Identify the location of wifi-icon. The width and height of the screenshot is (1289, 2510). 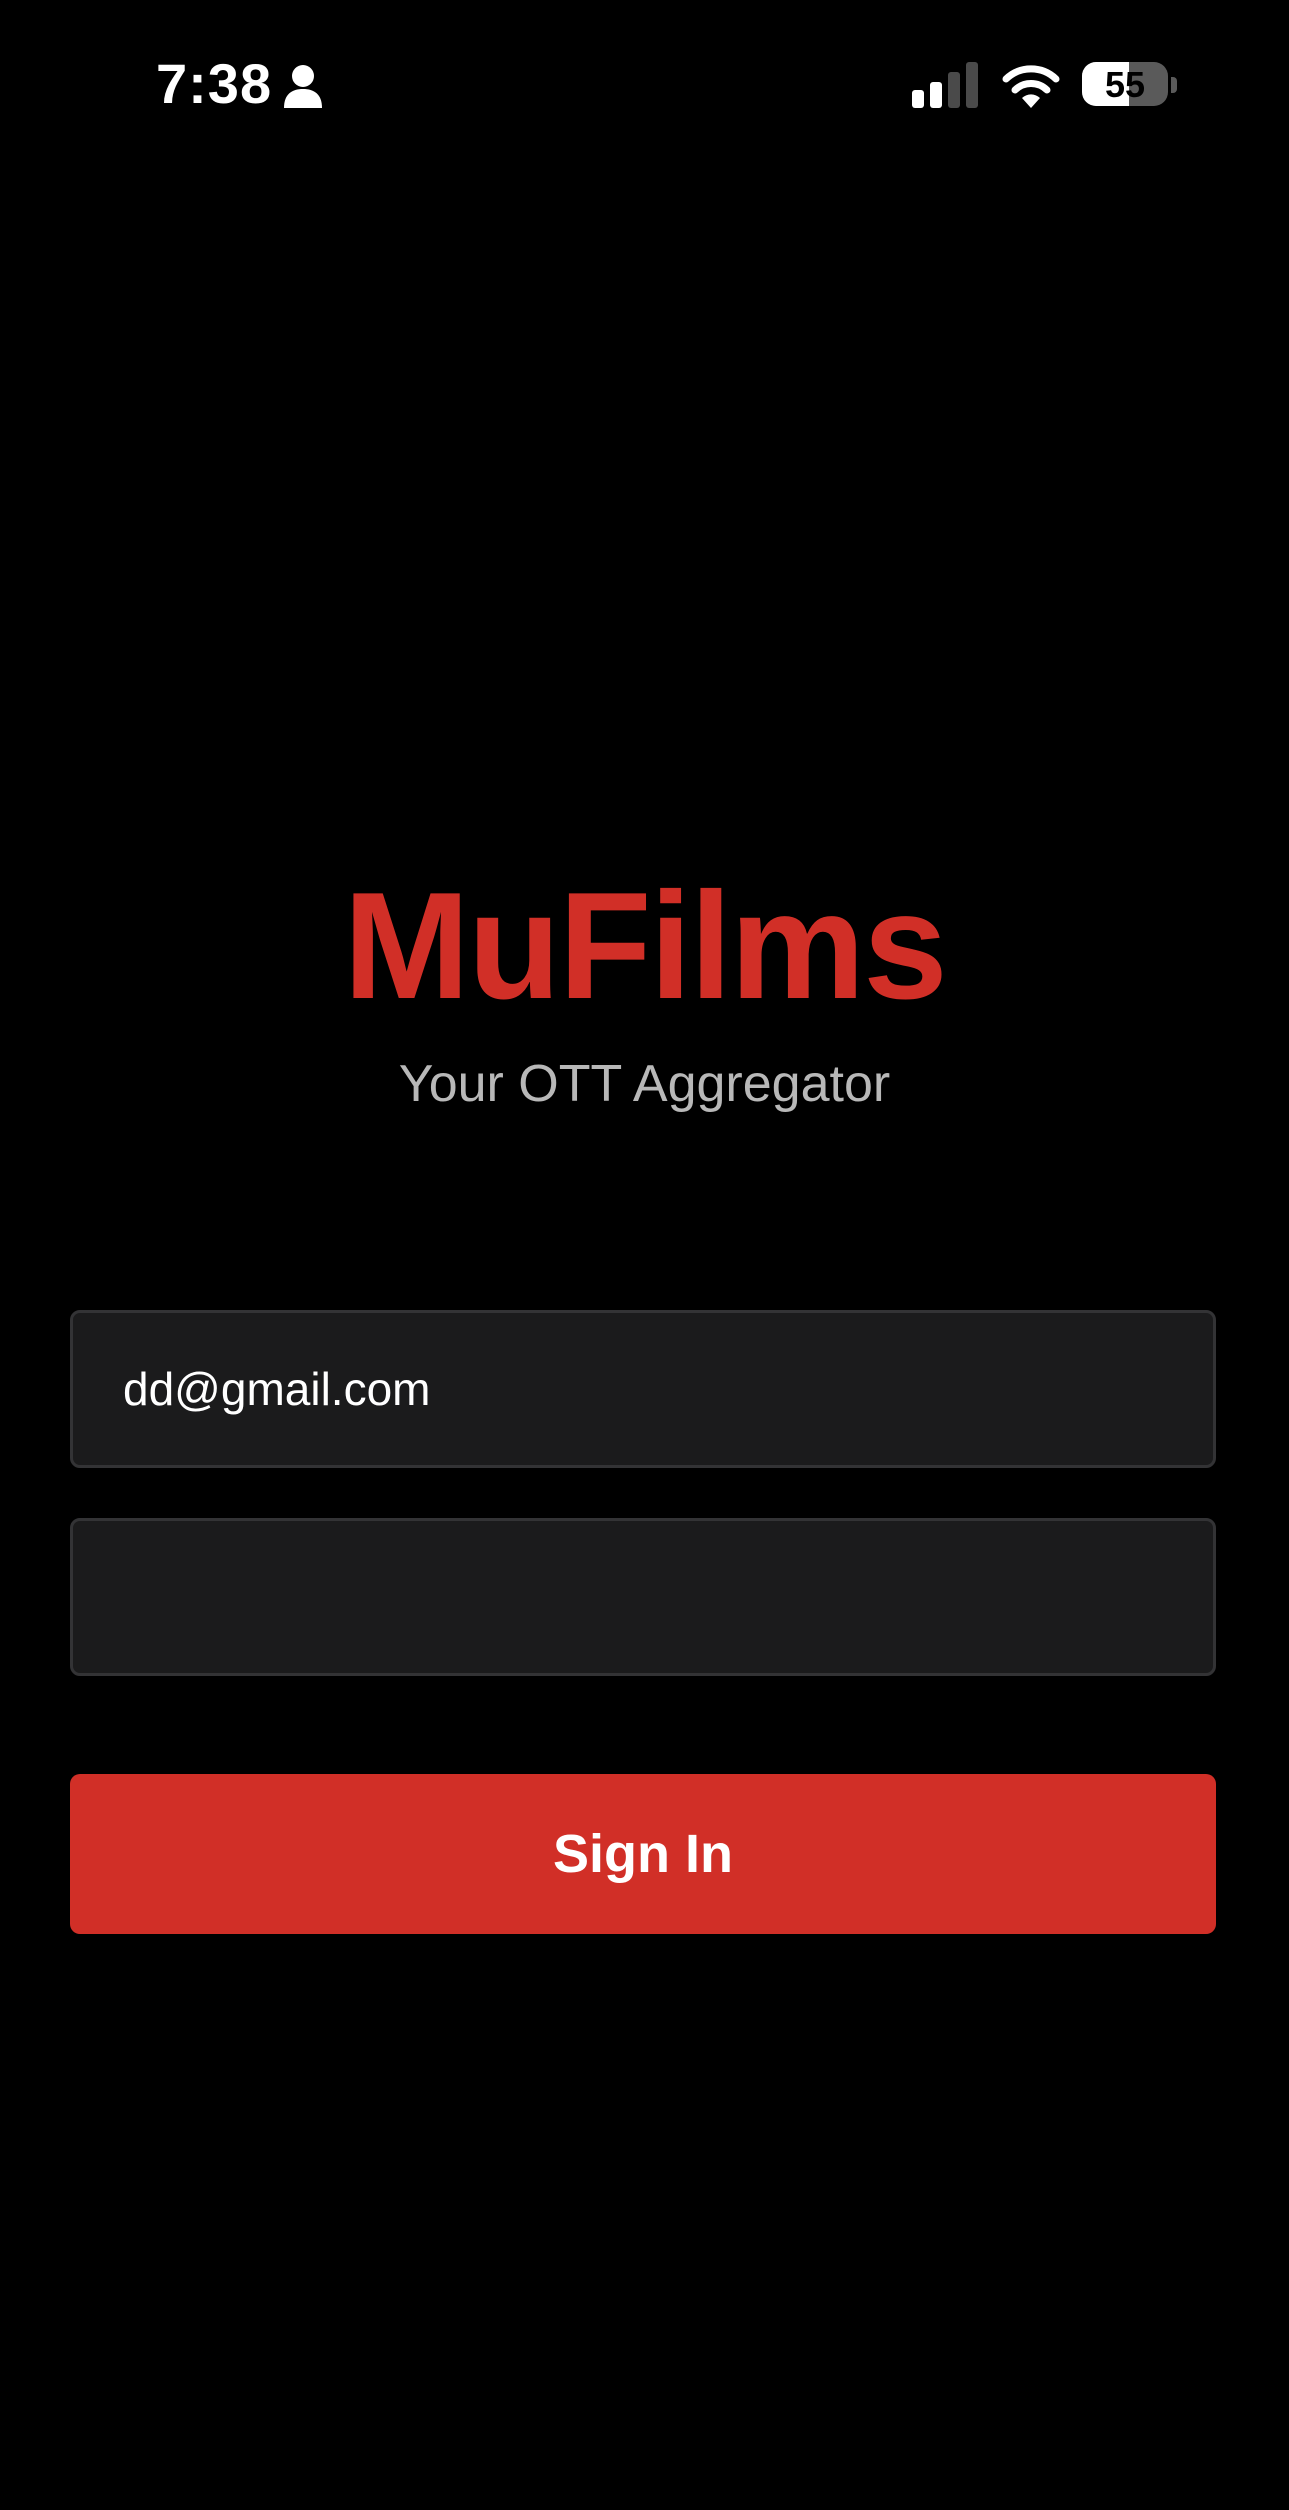
(1031, 86).